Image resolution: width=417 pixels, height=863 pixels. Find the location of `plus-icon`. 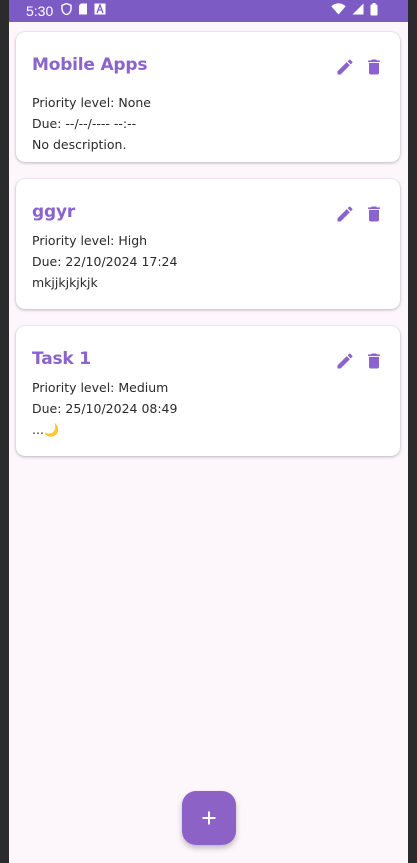

plus-icon is located at coordinates (209, 818).